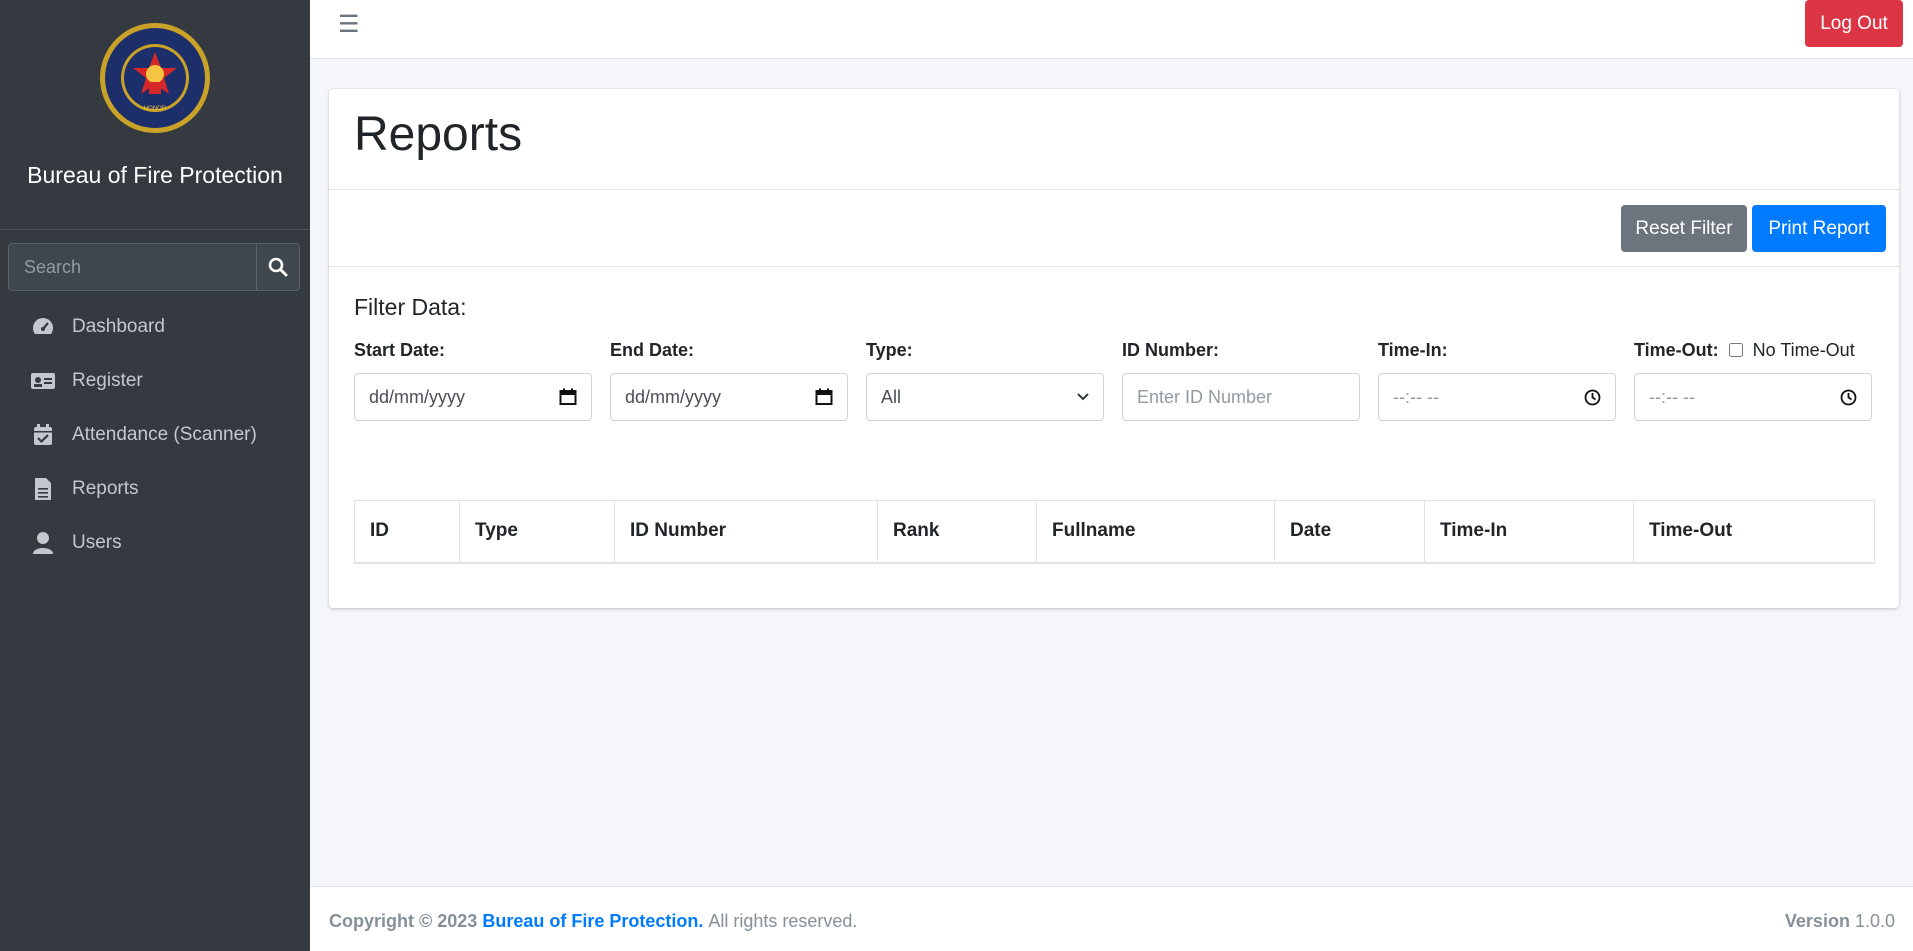 The height and width of the screenshot is (951, 1913). I want to click on footer-version: Version 1.0.0, so click(1840, 921).